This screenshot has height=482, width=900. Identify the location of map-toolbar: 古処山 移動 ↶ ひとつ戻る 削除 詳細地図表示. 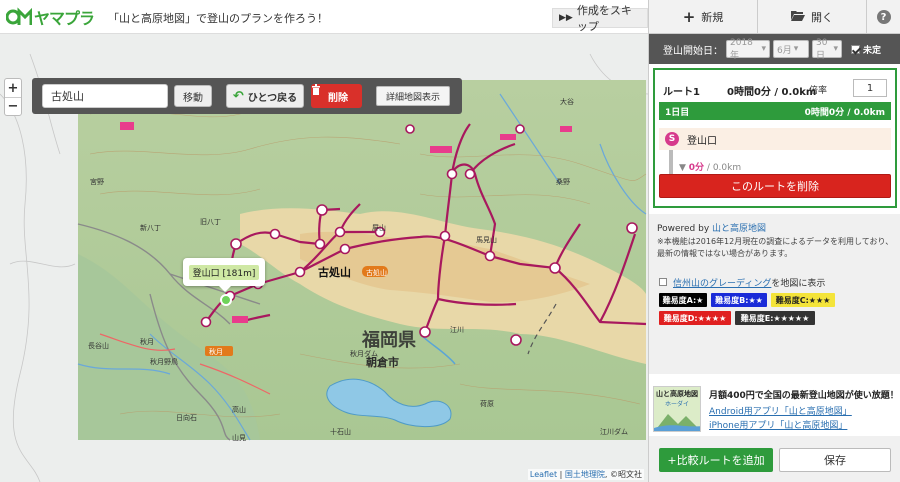
(247, 96).